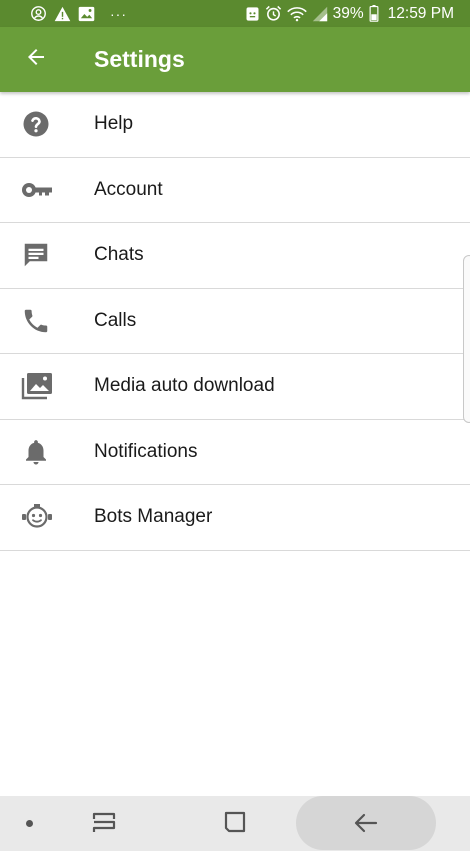  I want to click on settings-item-label: Chats, so click(119, 255).